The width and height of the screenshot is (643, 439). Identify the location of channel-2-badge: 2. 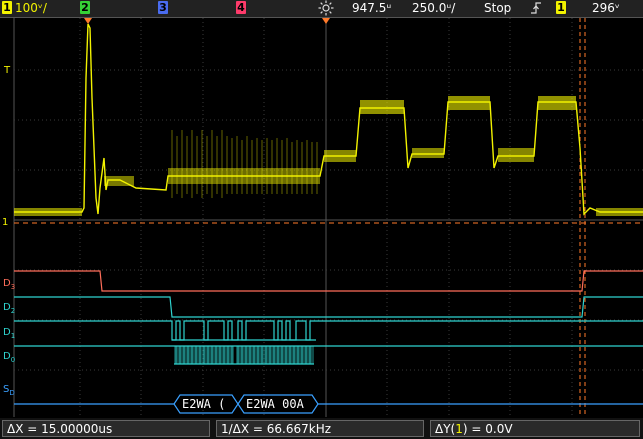
(85, 7).